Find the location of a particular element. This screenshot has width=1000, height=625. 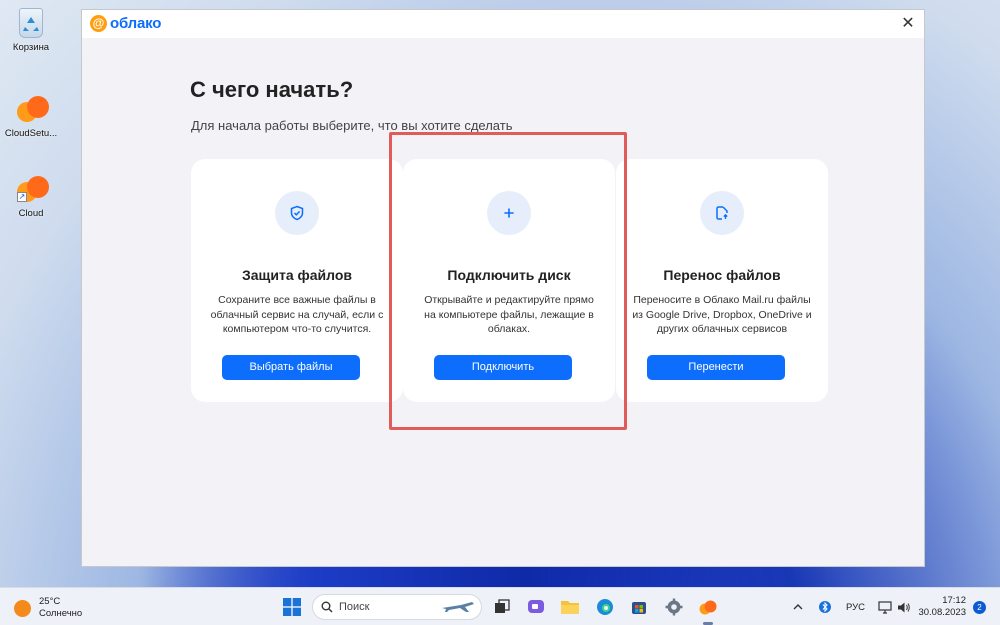

bluetooth-icon is located at coordinates (825, 607).